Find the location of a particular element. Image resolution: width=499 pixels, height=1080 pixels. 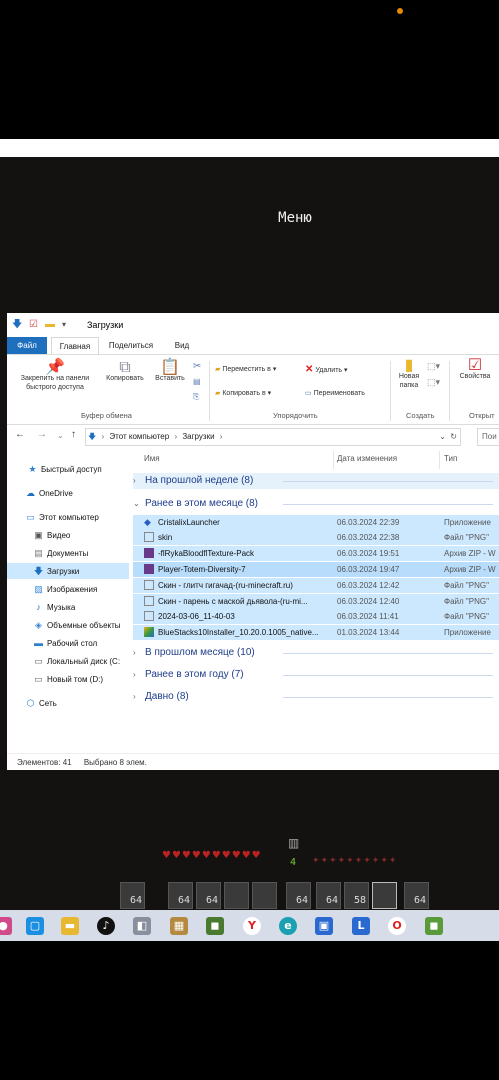

launcher-l-icon: L is located at coordinates (361, 926).